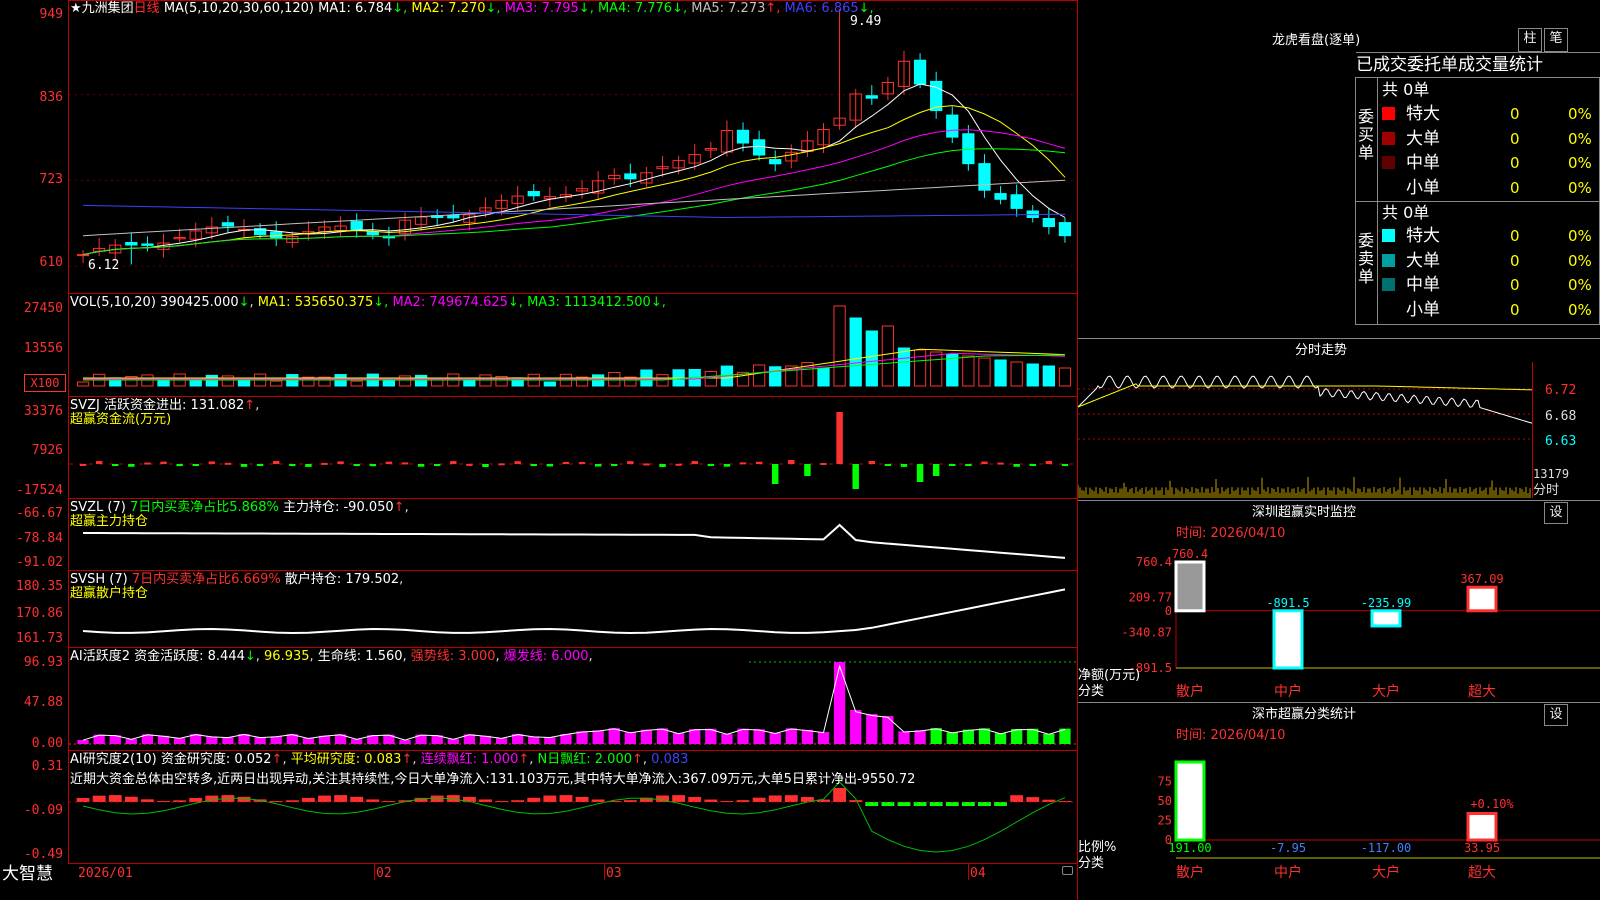 The height and width of the screenshot is (900, 1600). I want to click on sell-row: 特大 0 0%, so click(1489, 236).